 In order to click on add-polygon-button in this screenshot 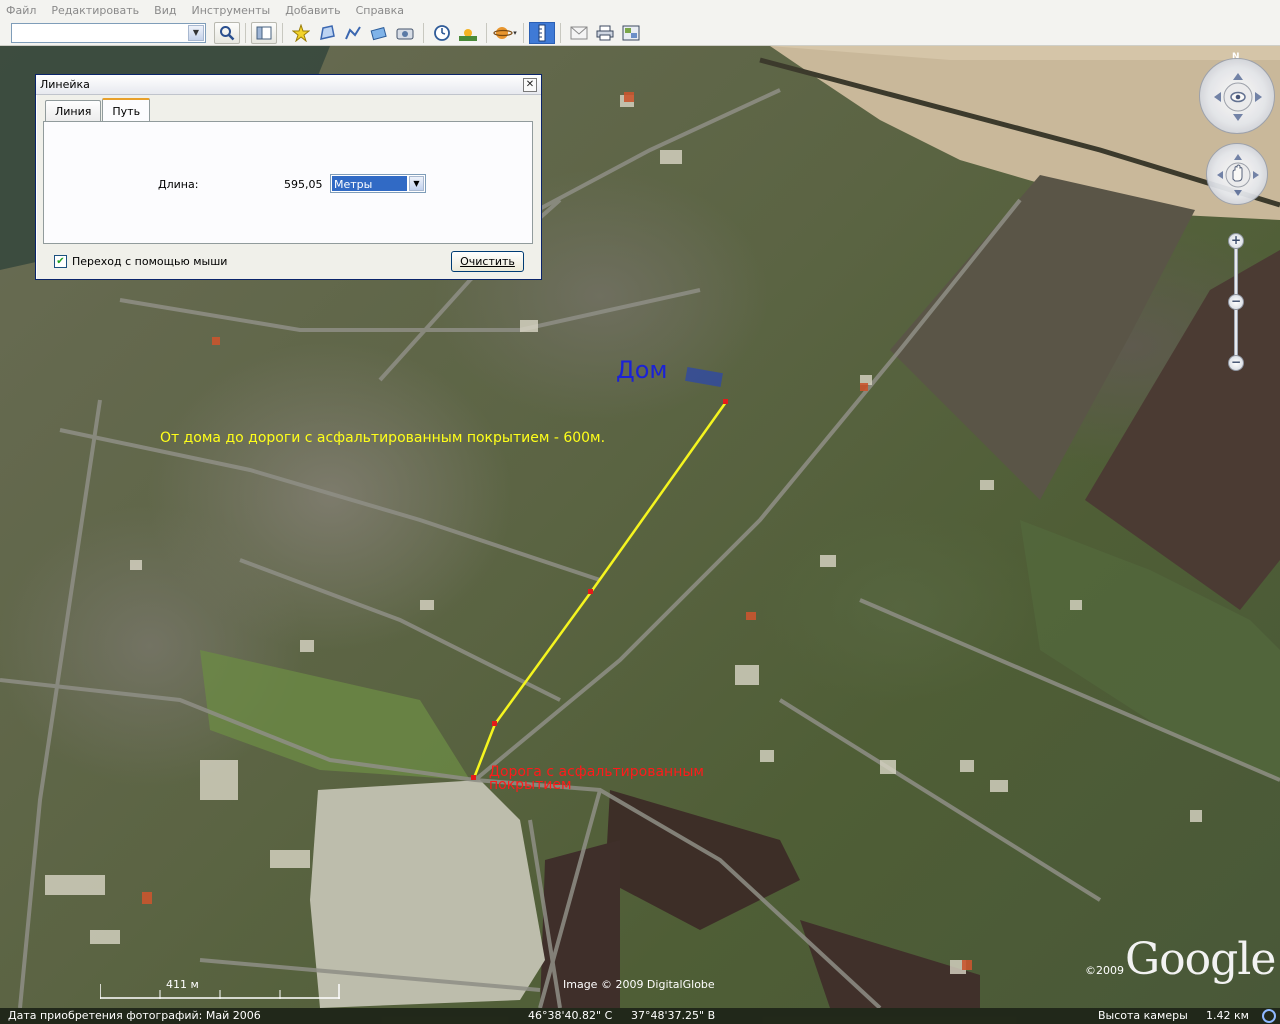, I will do `click(327, 33)`.